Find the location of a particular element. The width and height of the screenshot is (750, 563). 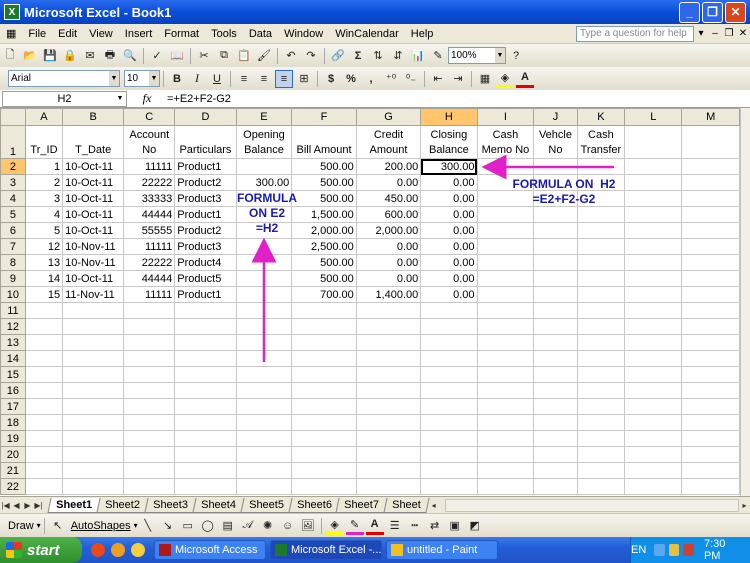

cell: Product3 is located at coordinates (205, 246).